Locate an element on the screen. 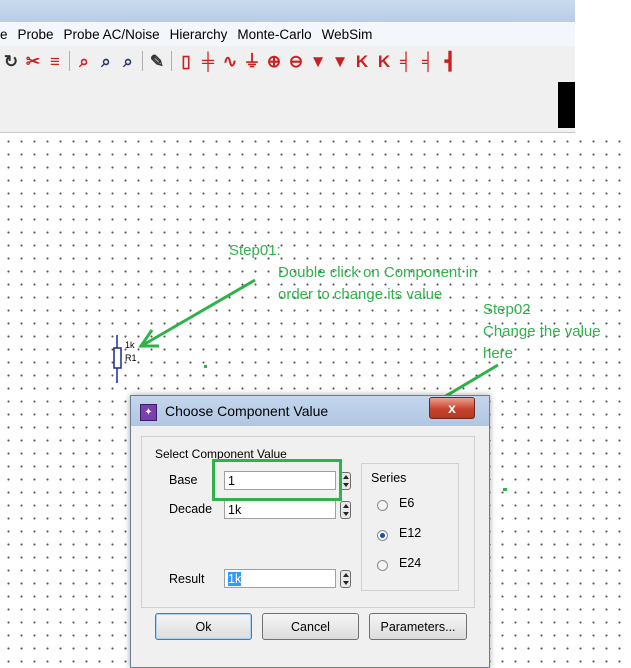 This screenshot has width=631, height=668. cancel-button: Cancel is located at coordinates (310, 626).